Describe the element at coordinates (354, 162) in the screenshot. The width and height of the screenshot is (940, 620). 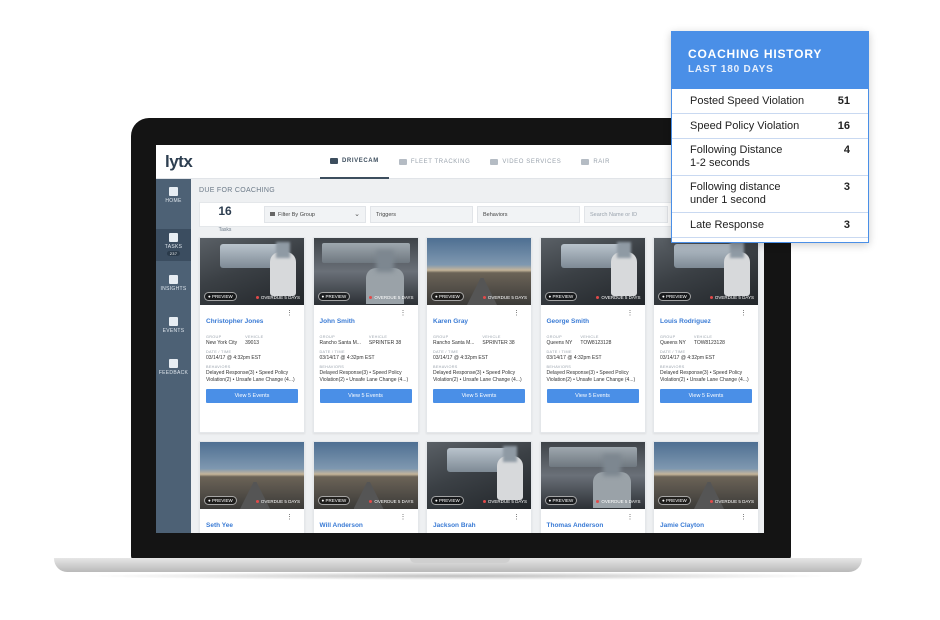
I see `nav-tab-drivecam: DRIVECAM` at that location.